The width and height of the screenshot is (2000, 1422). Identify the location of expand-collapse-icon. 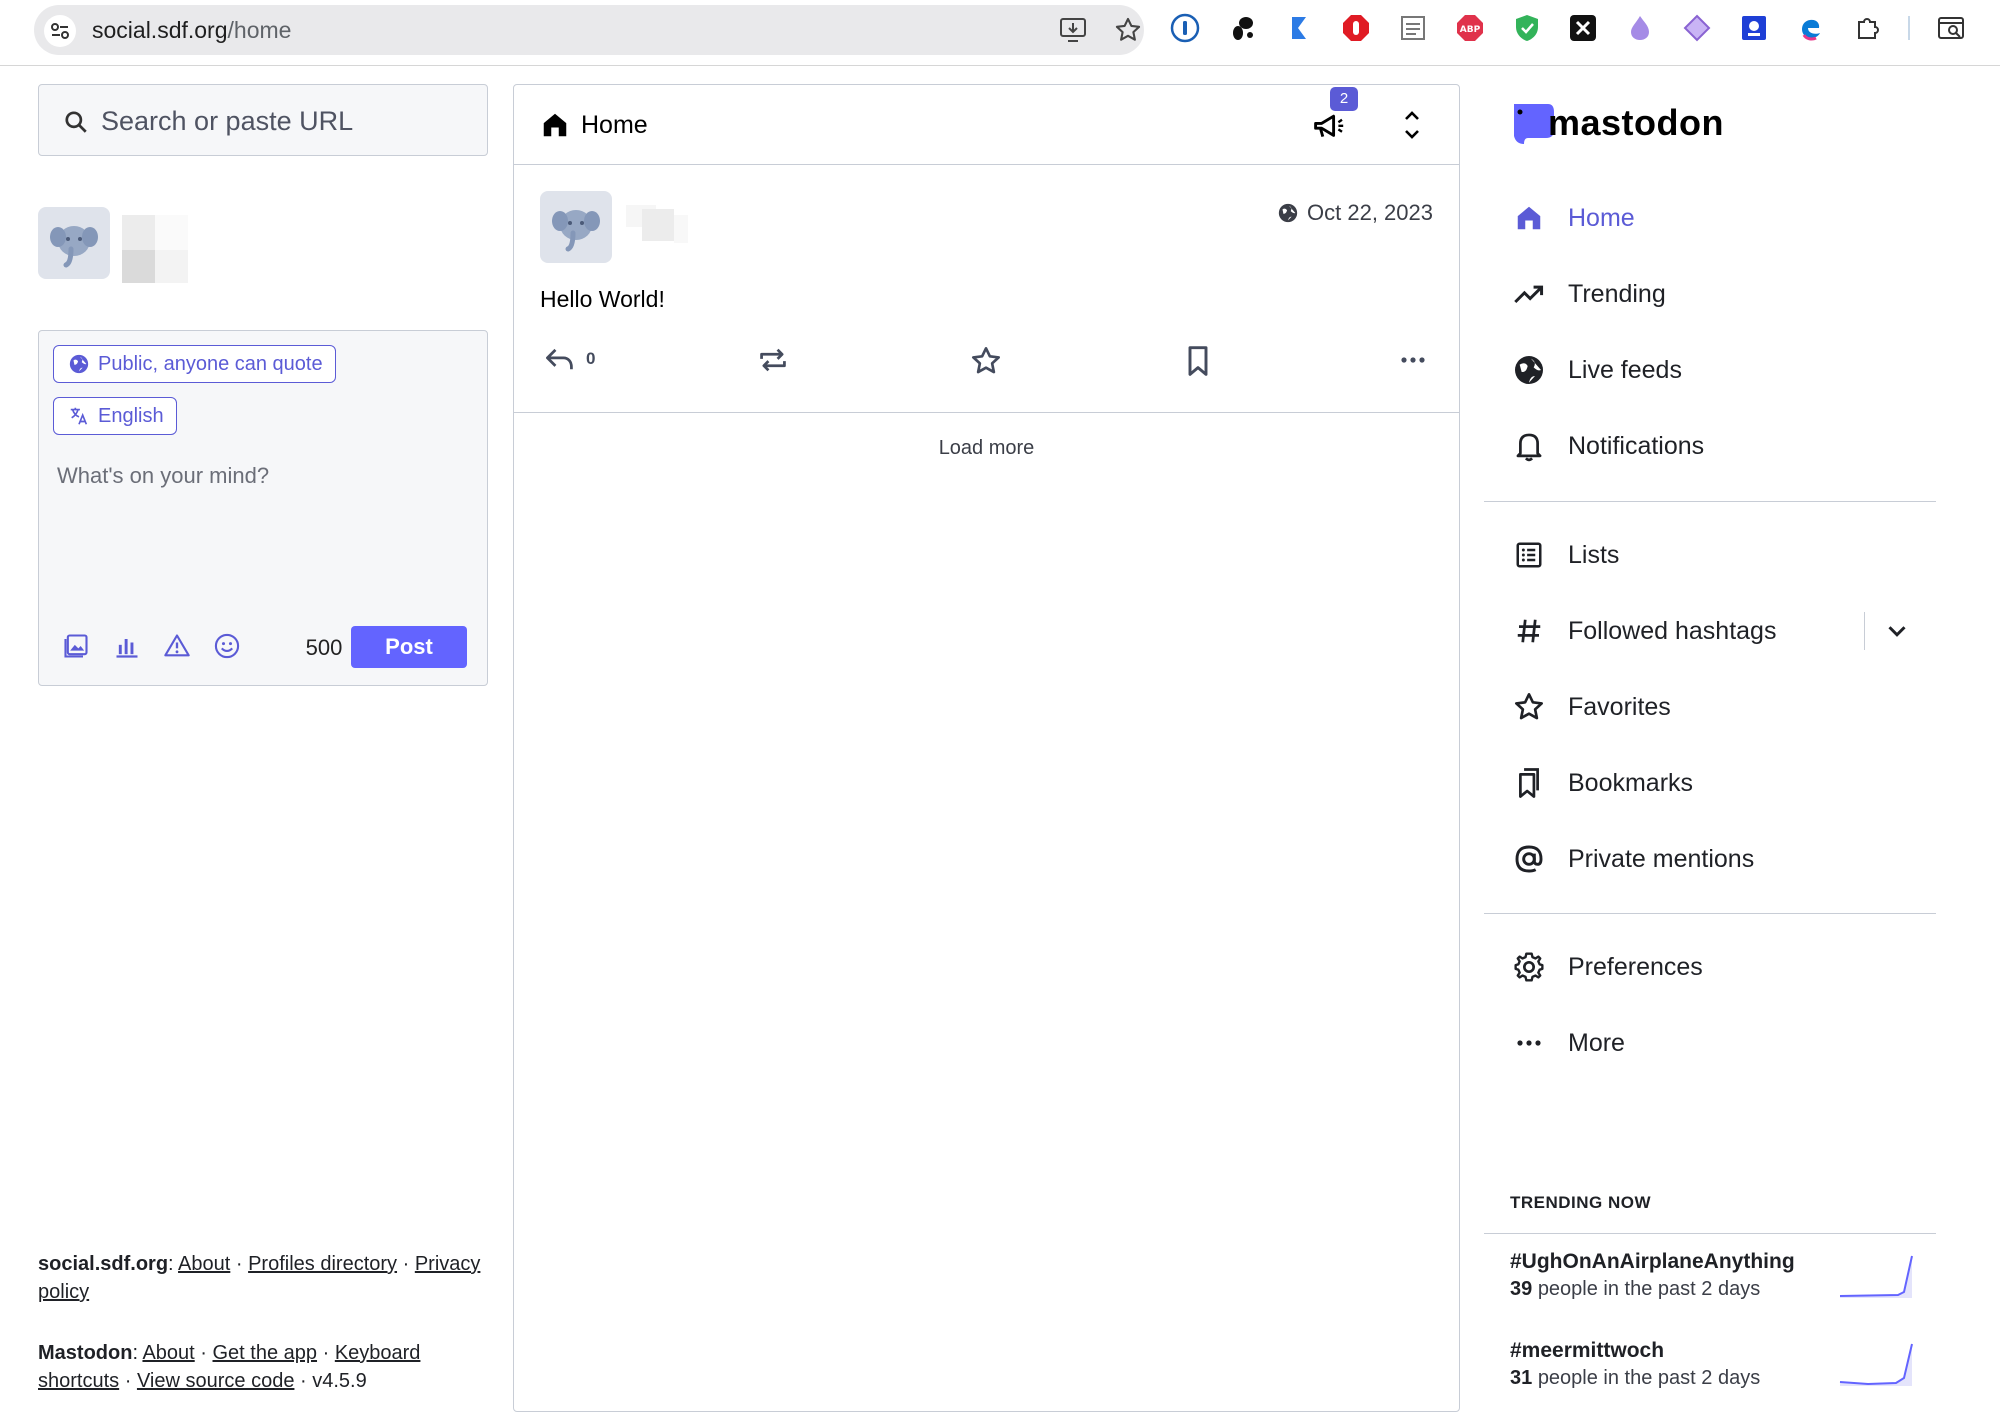
(1412, 127).